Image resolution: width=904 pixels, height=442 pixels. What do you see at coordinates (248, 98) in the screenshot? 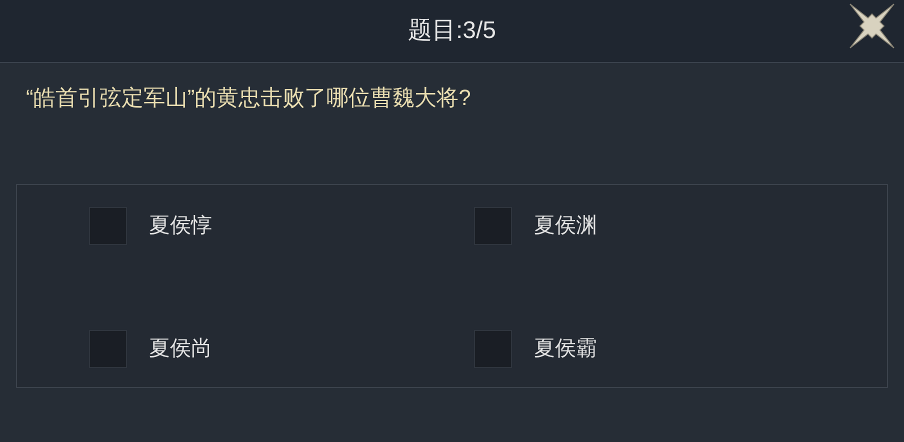
I see `question-text: “皓首引弦定军山”的黄忠击败了哪位曹魏大将?` at bounding box center [248, 98].